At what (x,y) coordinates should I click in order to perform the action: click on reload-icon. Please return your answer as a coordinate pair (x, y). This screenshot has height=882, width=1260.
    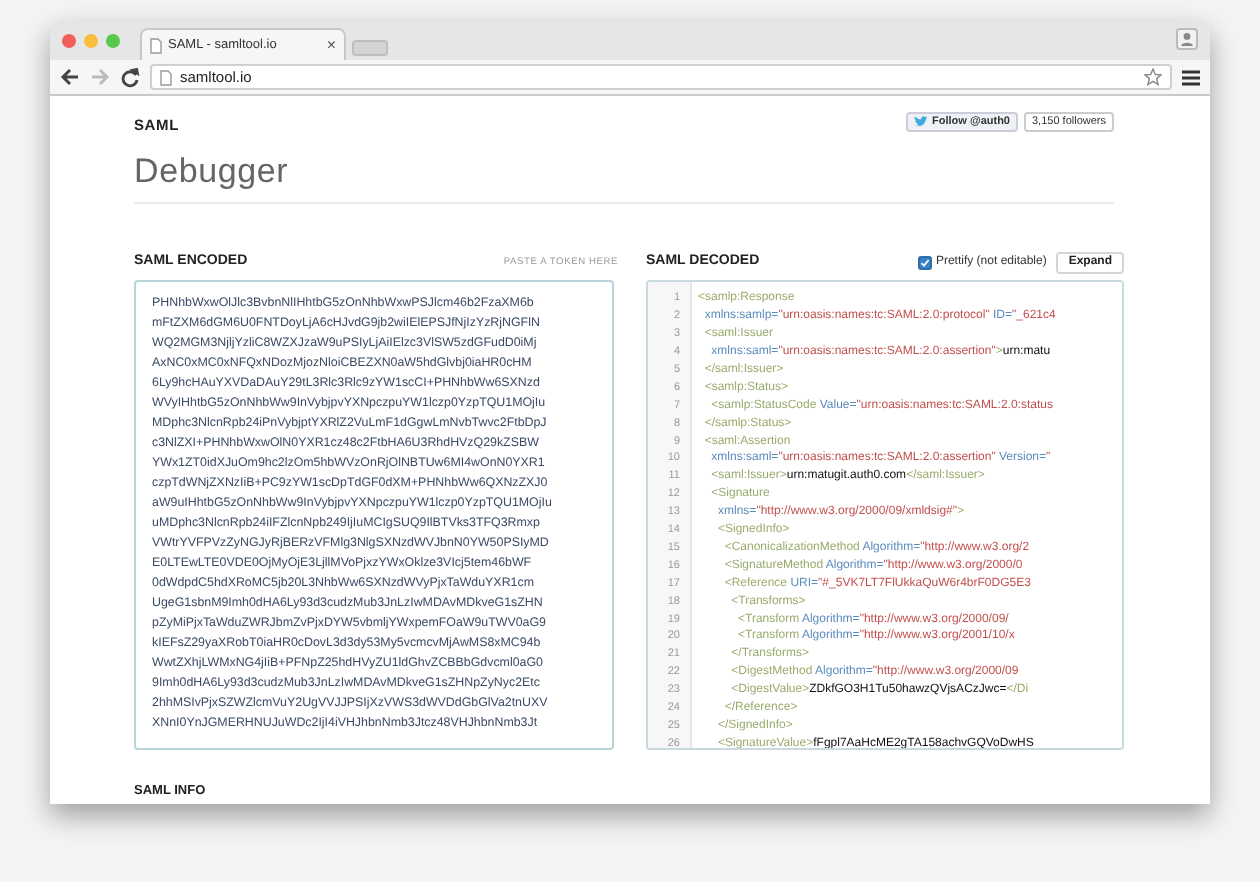
    Looking at the image, I should click on (130, 77).